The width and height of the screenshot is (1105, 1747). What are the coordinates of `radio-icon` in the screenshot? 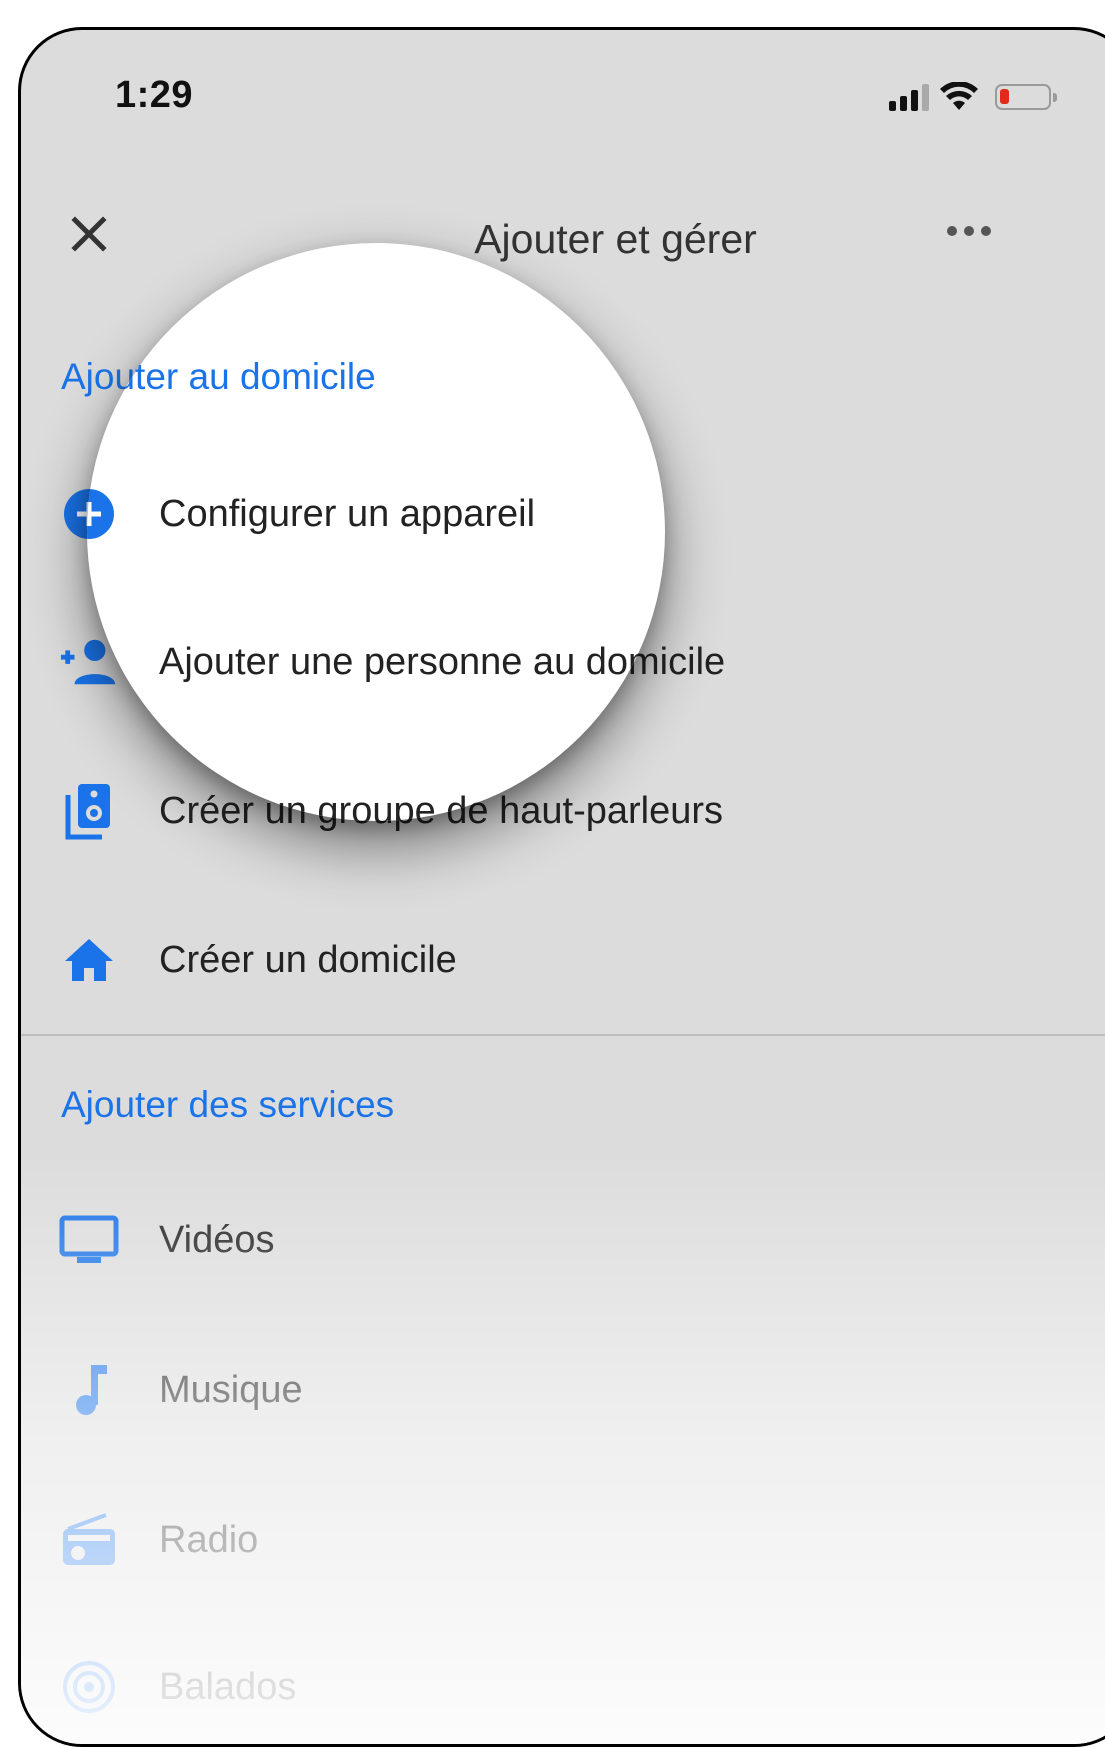 It's located at (89, 1540).